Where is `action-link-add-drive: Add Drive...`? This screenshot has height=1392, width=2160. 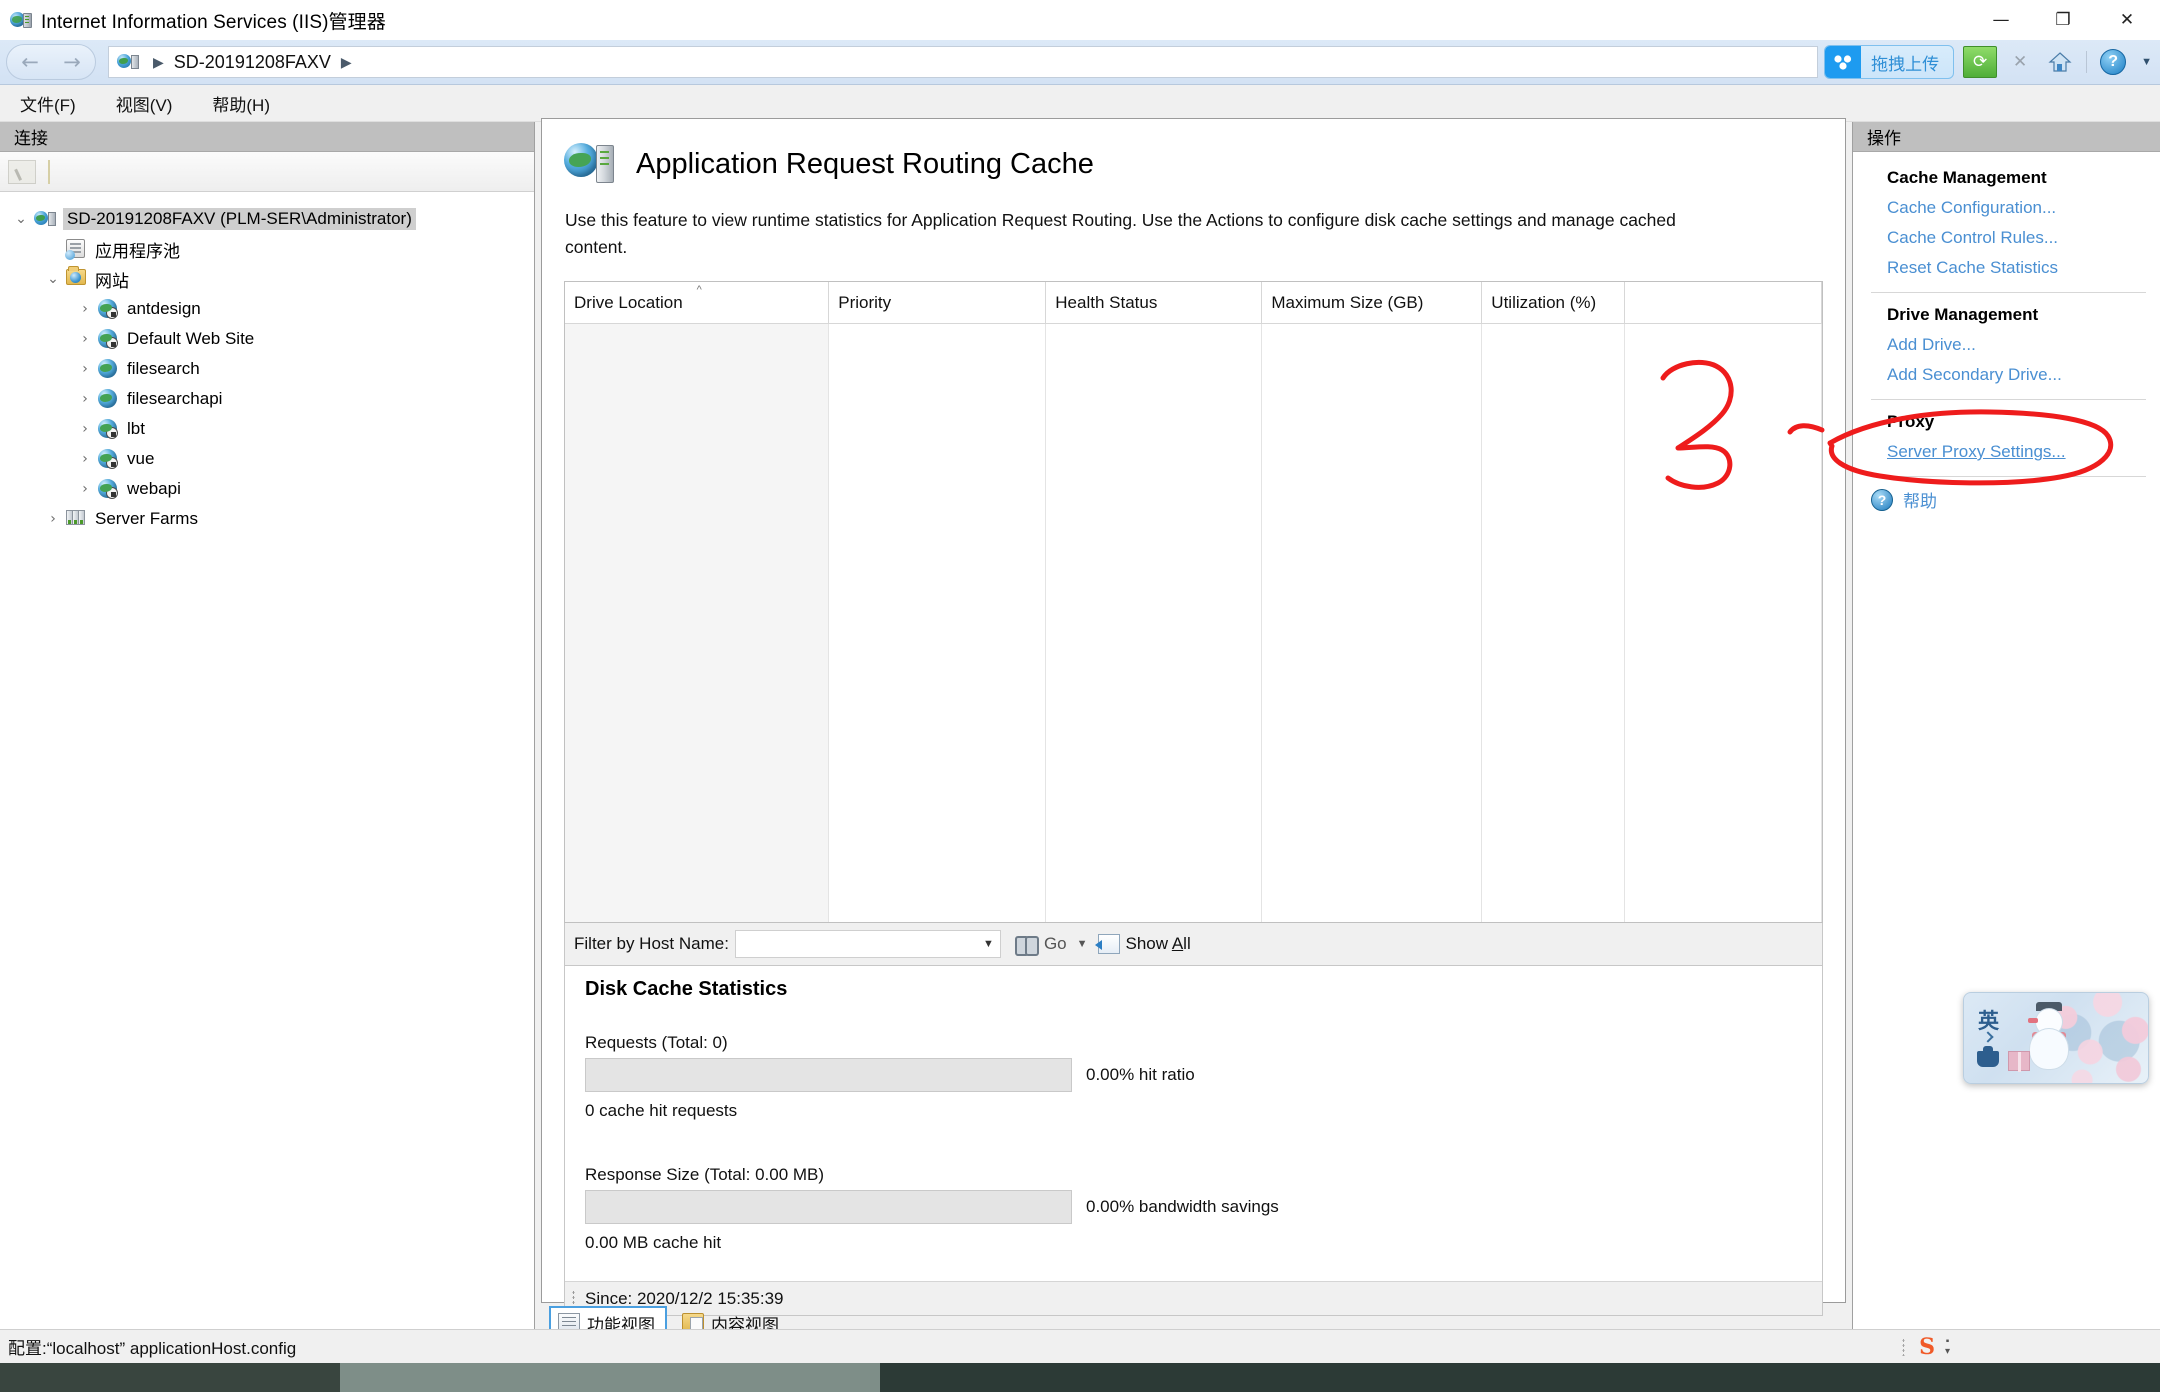
action-link-add-drive: Add Drive... is located at coordinates (2006, 345).